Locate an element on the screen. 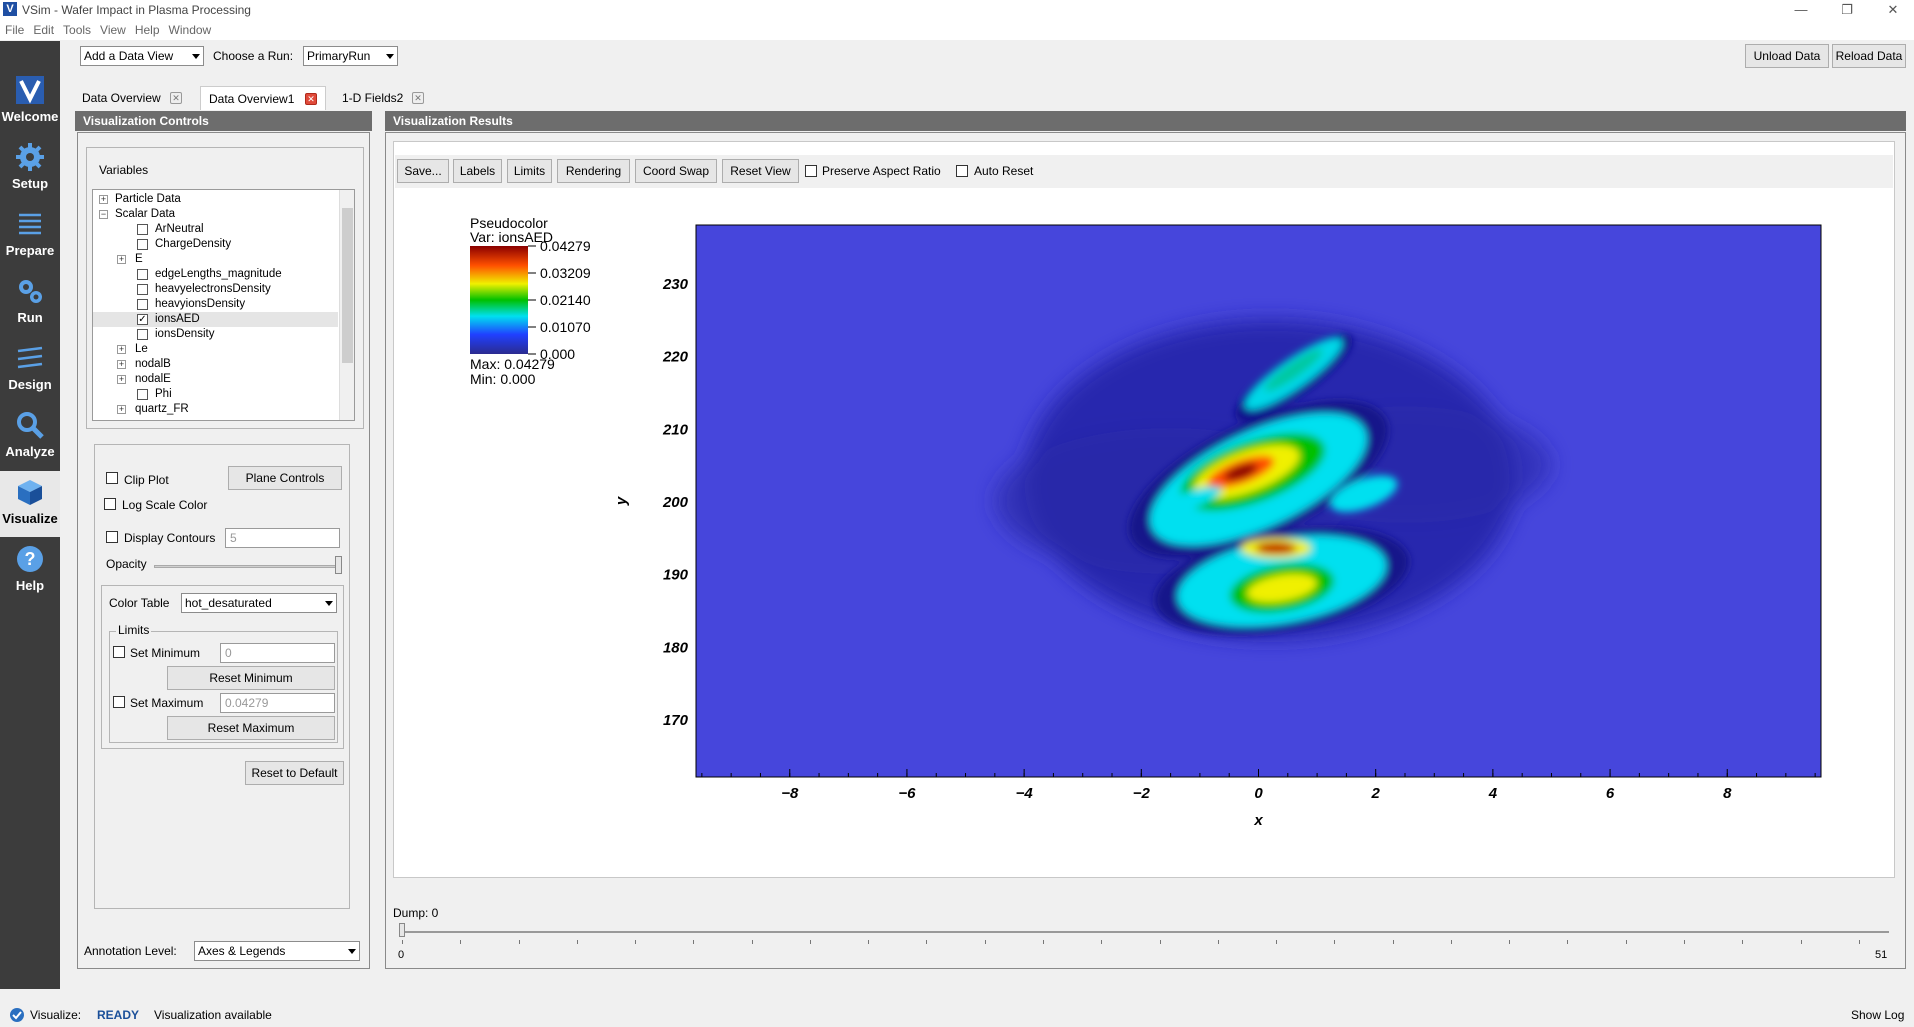  menu-file: File is located at coordinates (14, 30).